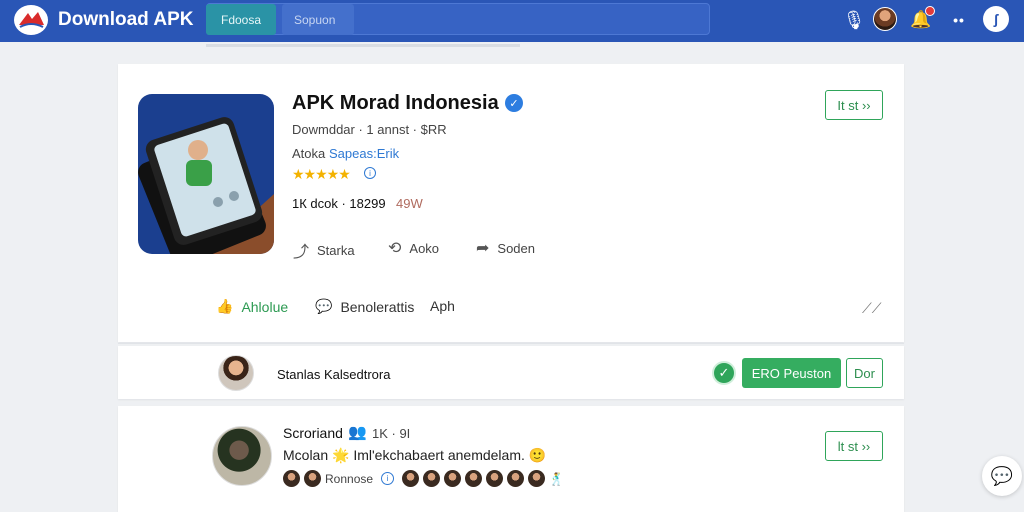 This screenshot has height=512, width=1024. I want to click on comment-count: 1K · 9I, so click(391, 433).